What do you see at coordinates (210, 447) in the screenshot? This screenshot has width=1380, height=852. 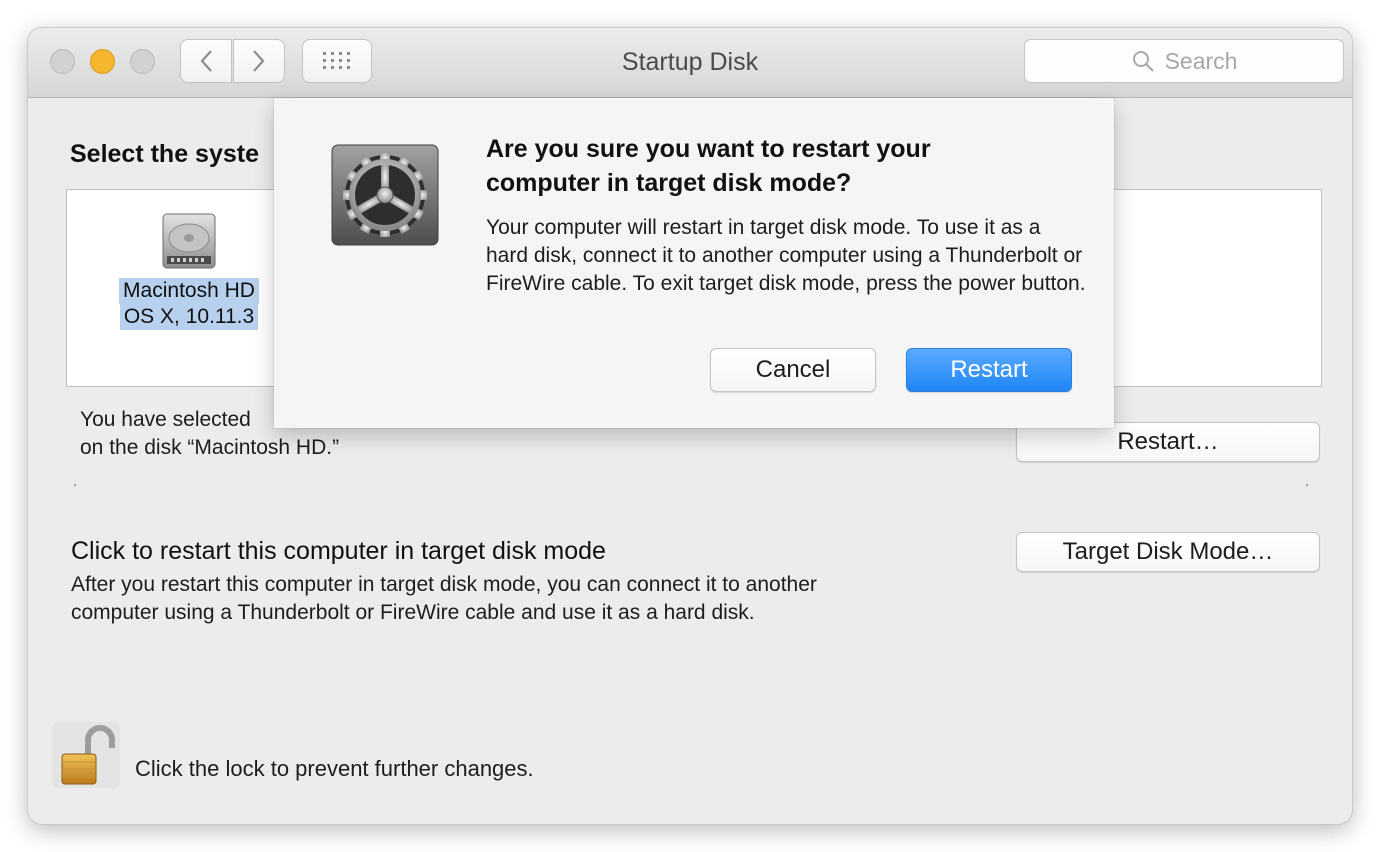 I see `selected-text-line2: on the disk “Macintosh HD.”` at bounding box center [210, 447].